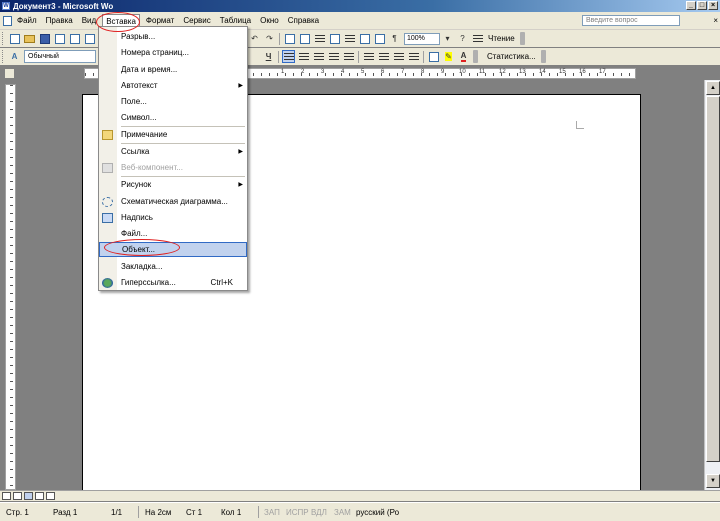 This screenshot has width=720, height=521. I want to click on redo-button: ↷, so click(269, 38).